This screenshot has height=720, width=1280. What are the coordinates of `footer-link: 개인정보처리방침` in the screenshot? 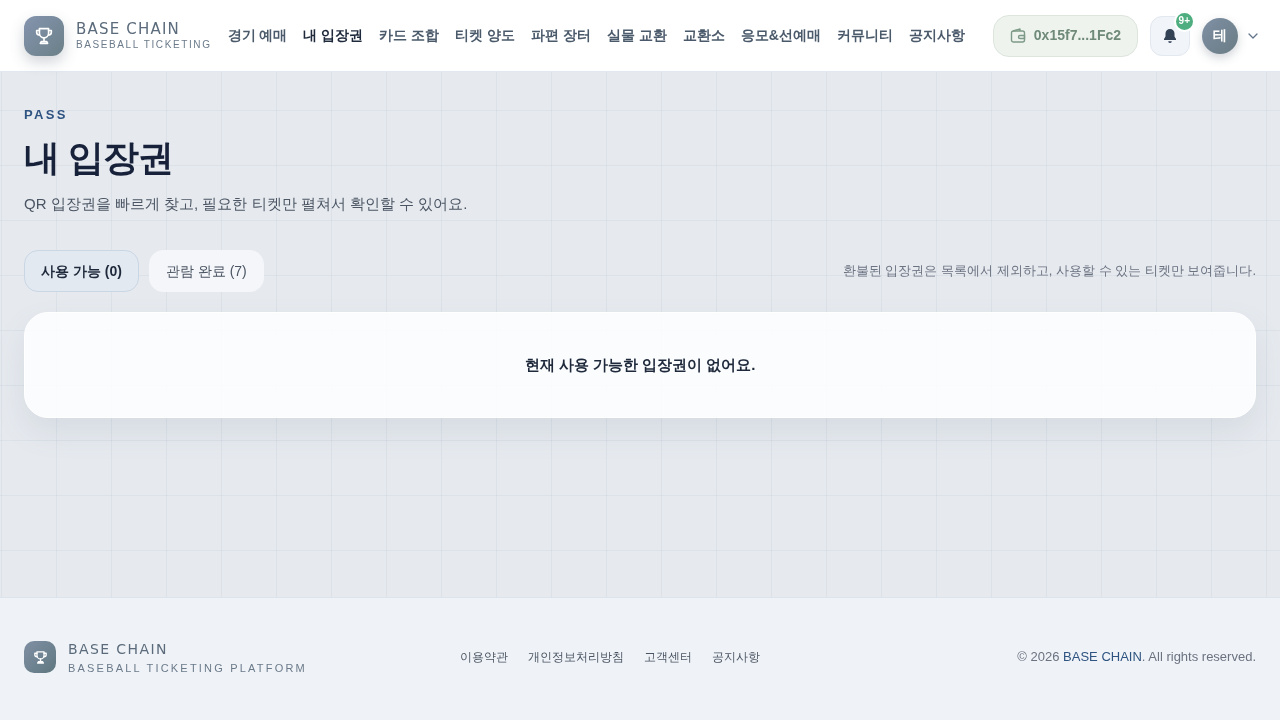 It's located at (576, 657).